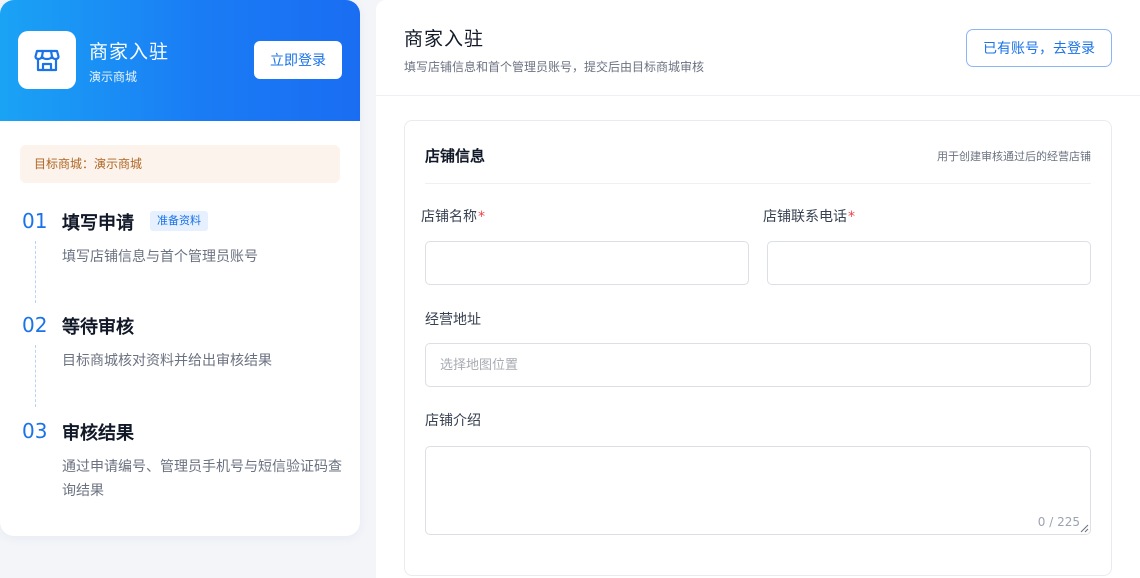 This screenshot has height=578, width=1140. What do you see at coordinates (35, 221) in the screenshot?
I see `step-number: 01` at bounding box center [35, 221].